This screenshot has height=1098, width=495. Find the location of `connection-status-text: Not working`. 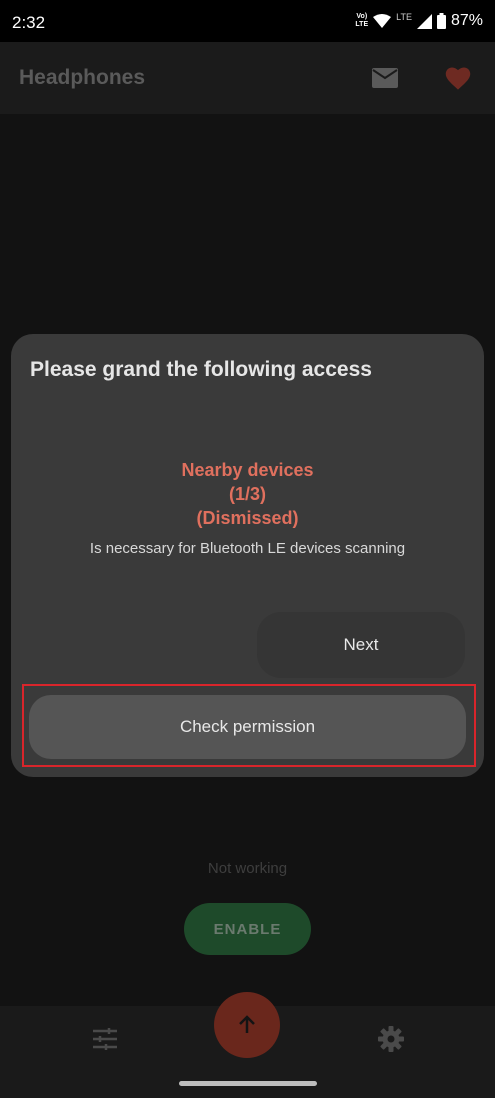

connection-status-text: Not working is located at coordinates (247, 868).